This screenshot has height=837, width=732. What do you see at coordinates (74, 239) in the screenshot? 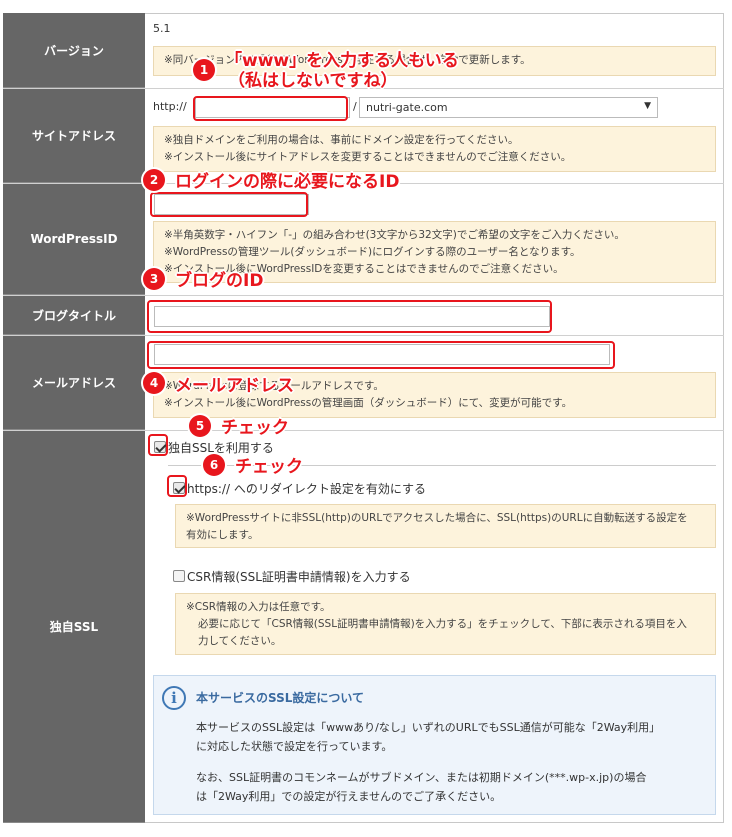
I see `wpid-label: WordPressID` at bounding box center [74, 239].